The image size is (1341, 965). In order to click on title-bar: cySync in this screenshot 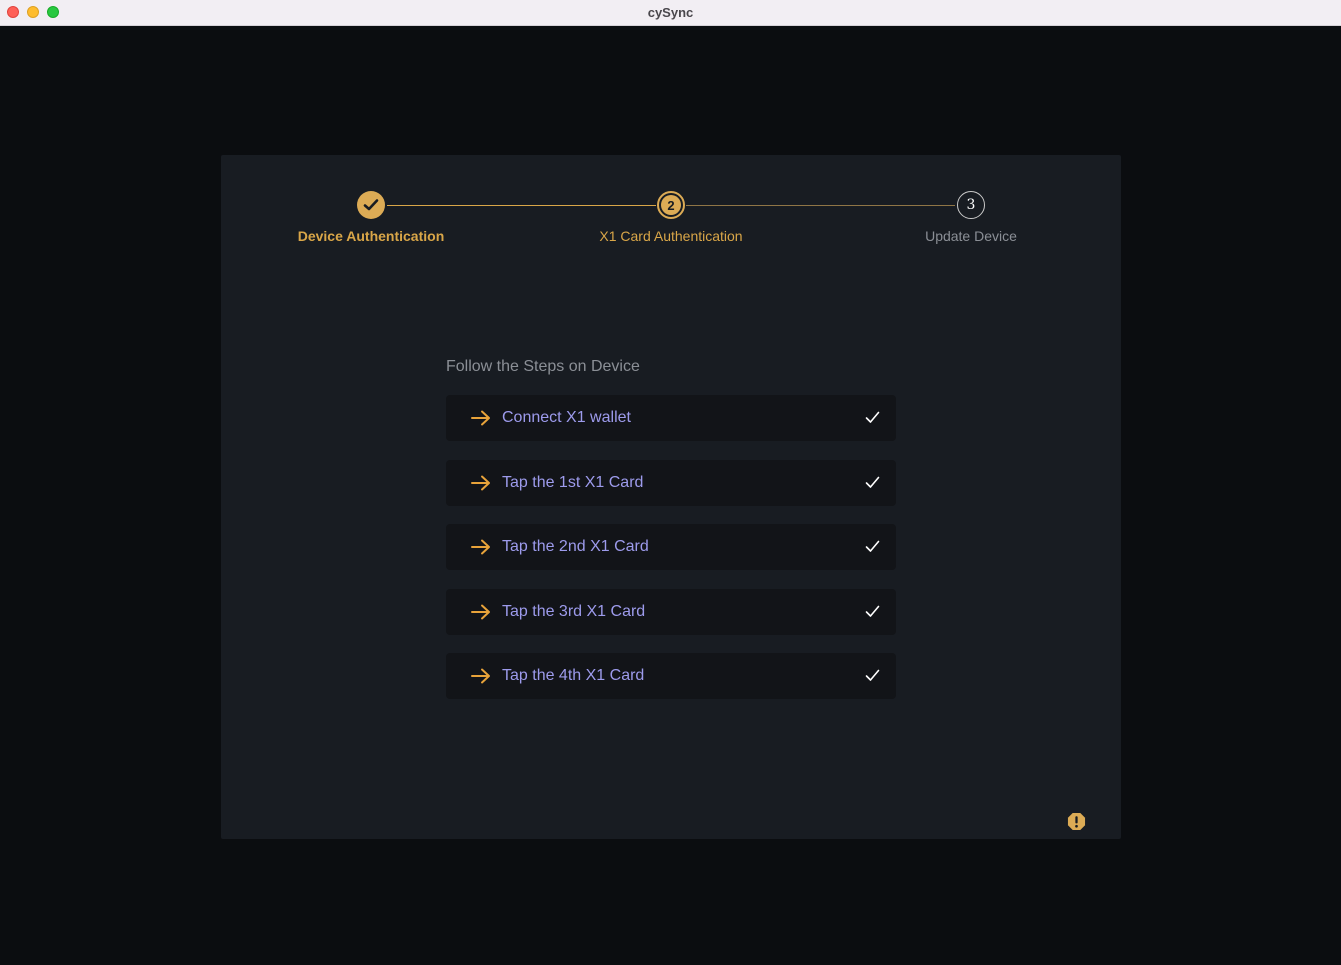, I will do `click(670, 13)`.